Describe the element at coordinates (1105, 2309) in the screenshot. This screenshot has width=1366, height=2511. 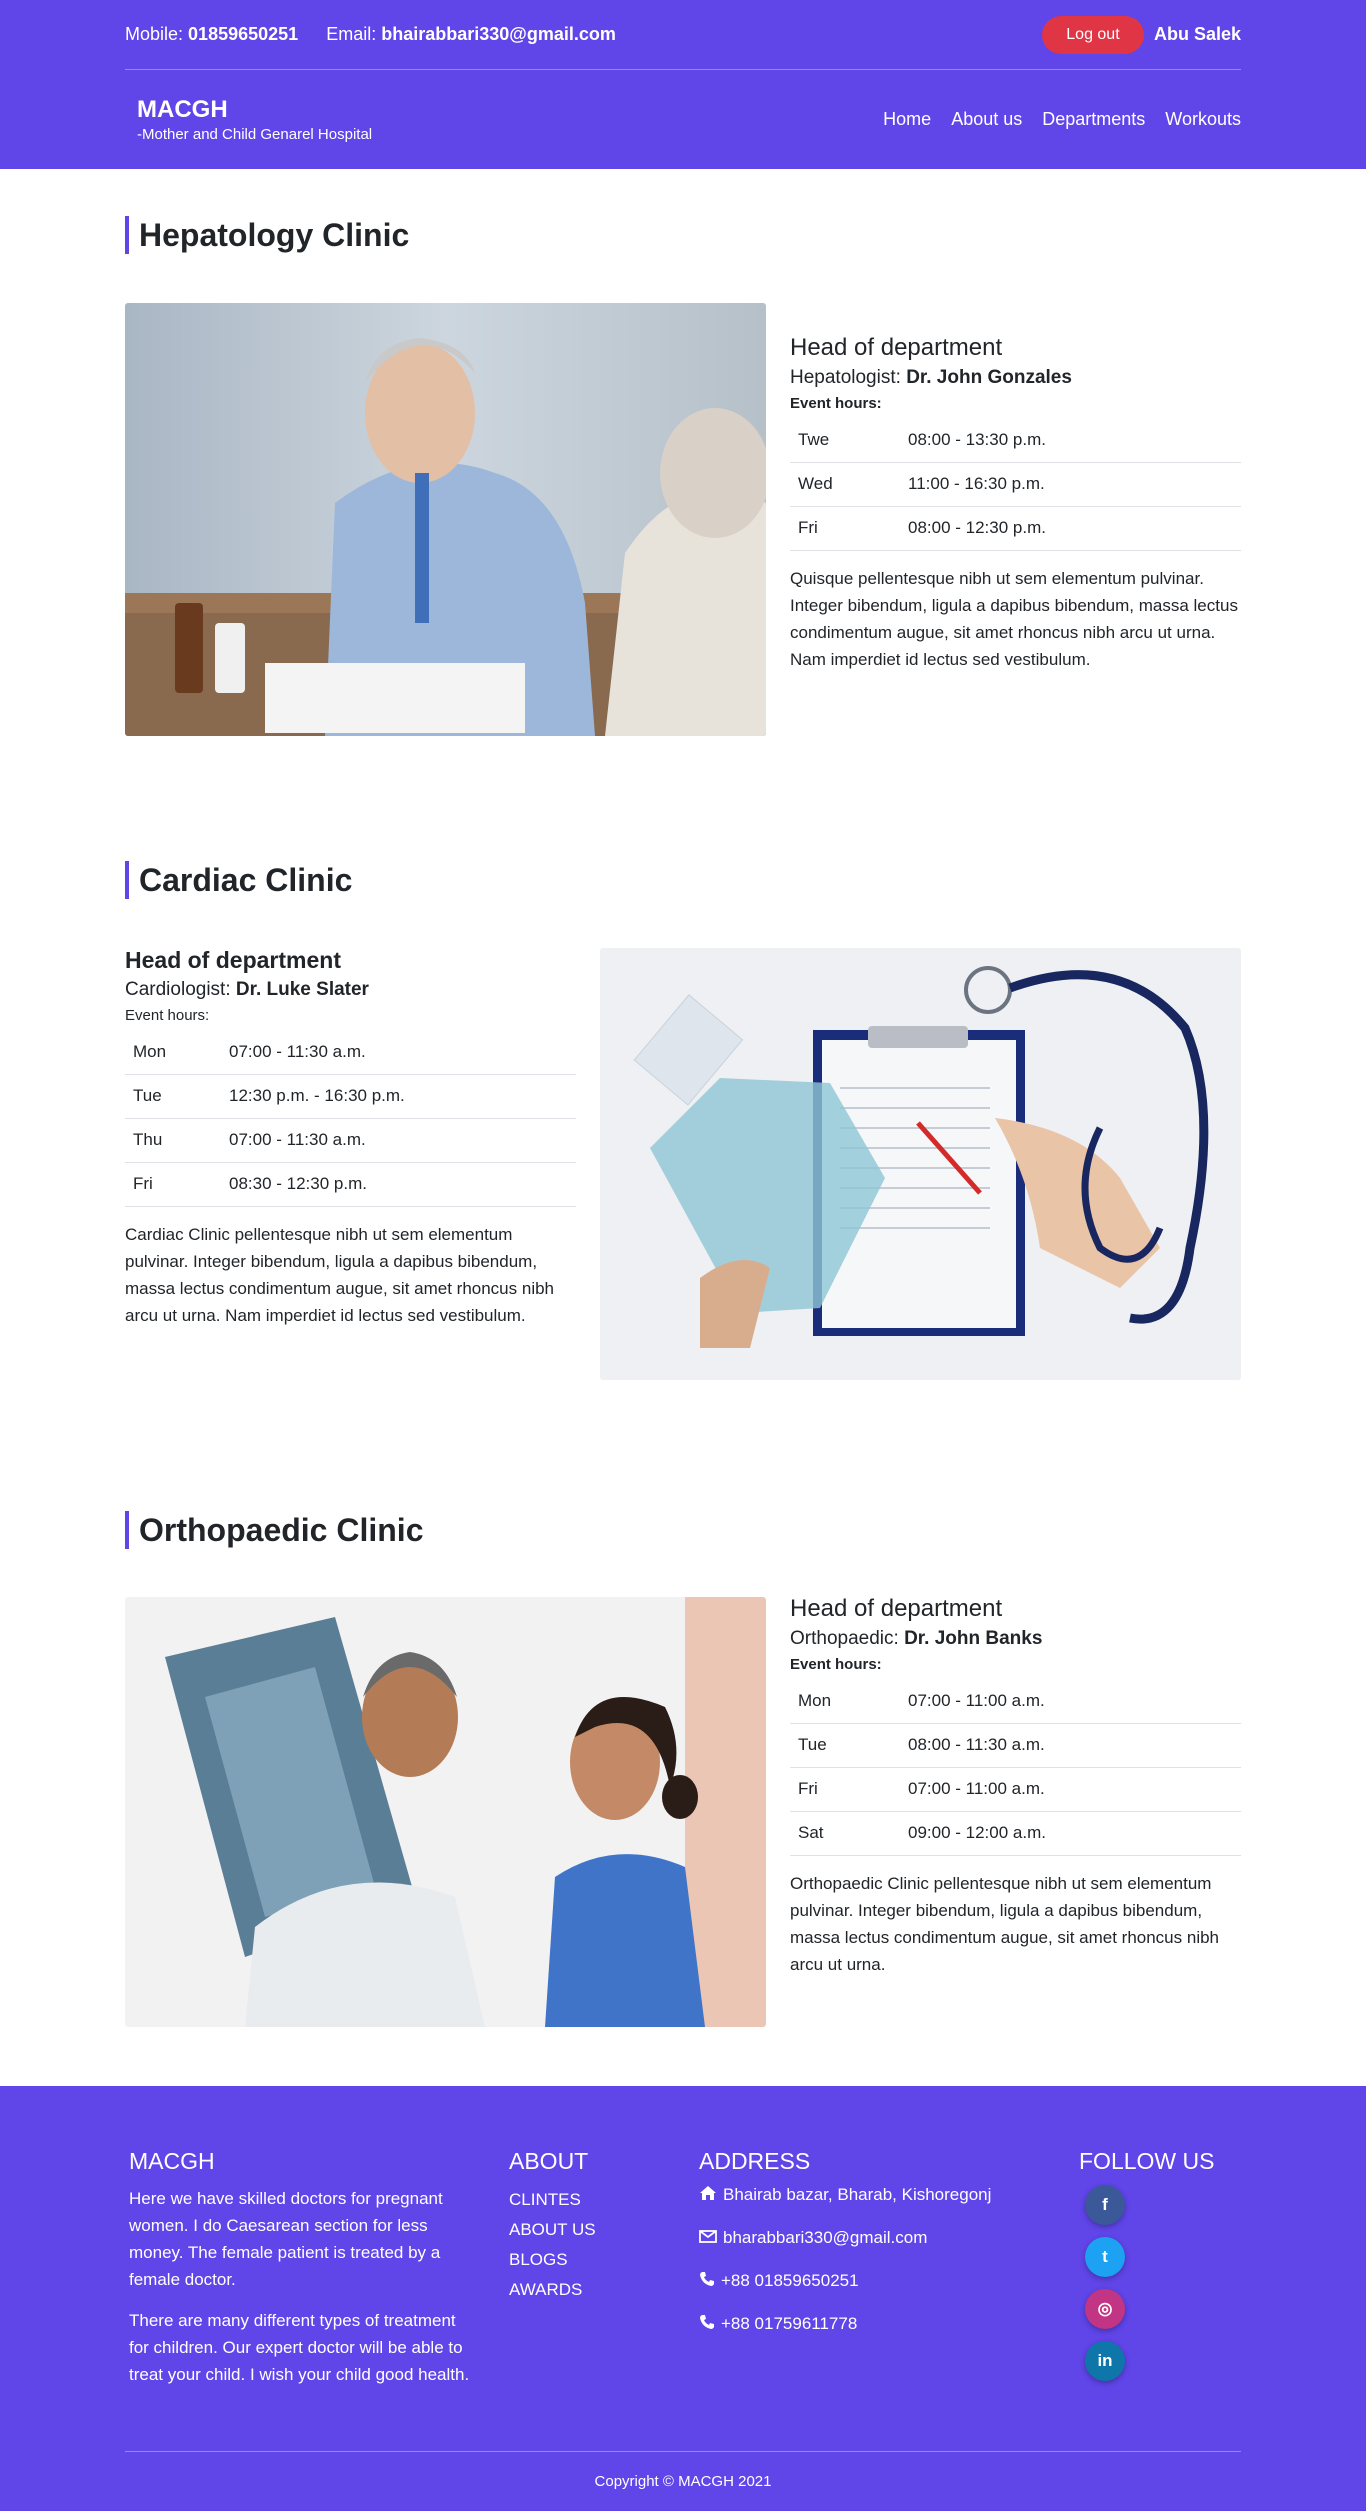
I see `instagram-icon: ◎` at that location.